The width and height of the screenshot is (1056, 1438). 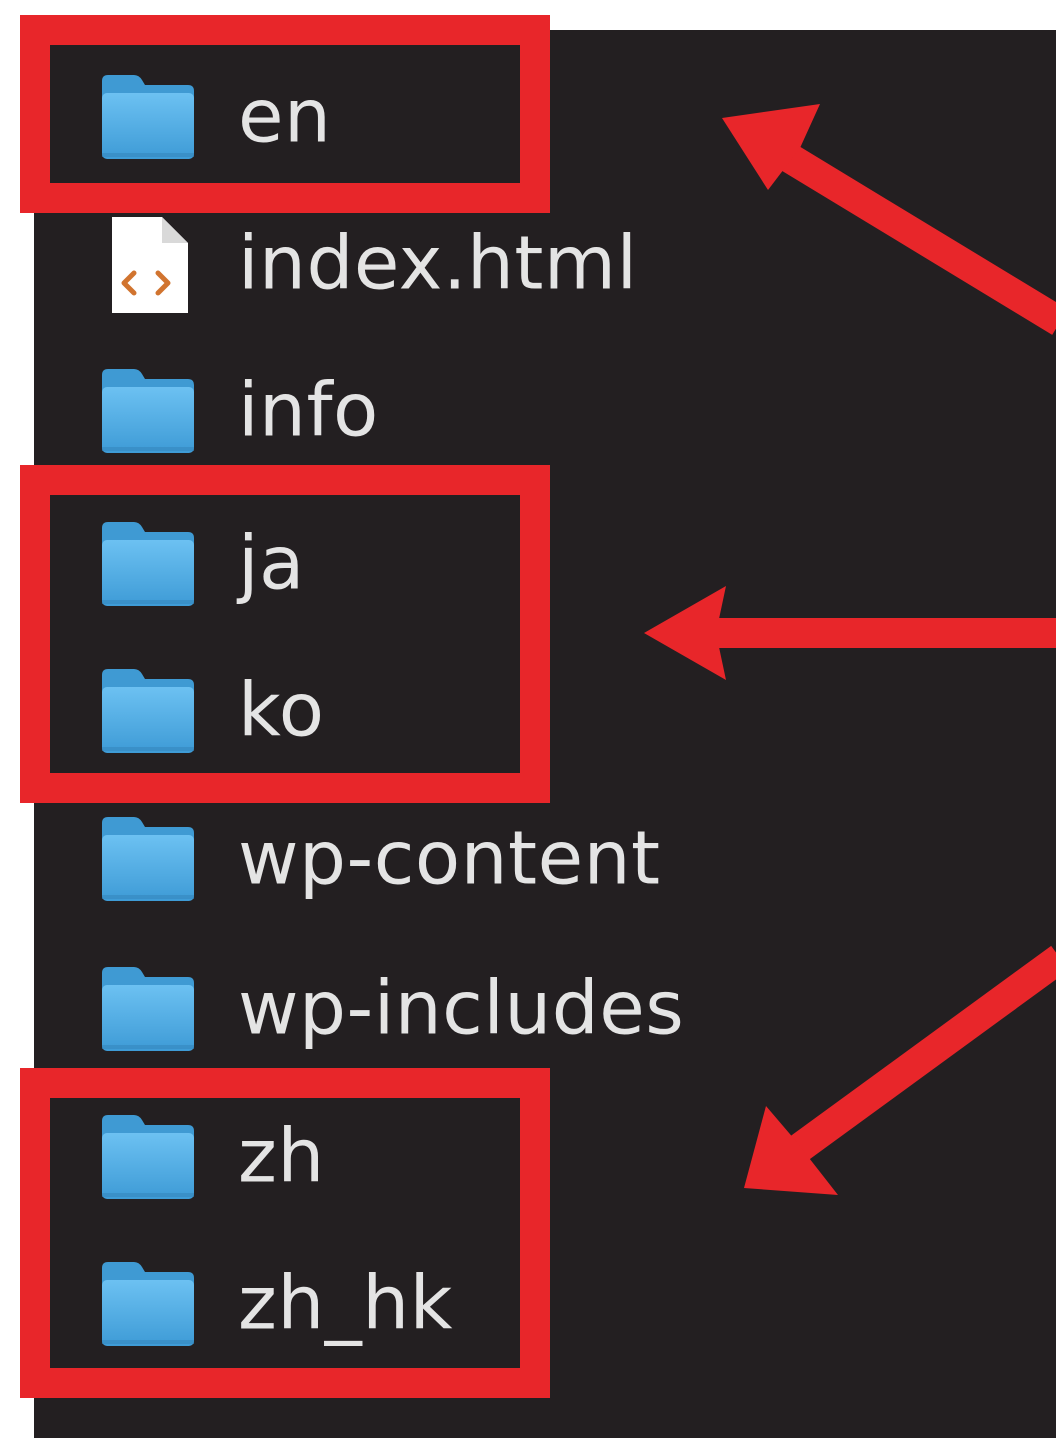 What do you see at coordinates (449, 858) in the screenshot?
I see `item-name: wp-content` at bounding box center [449, 858].